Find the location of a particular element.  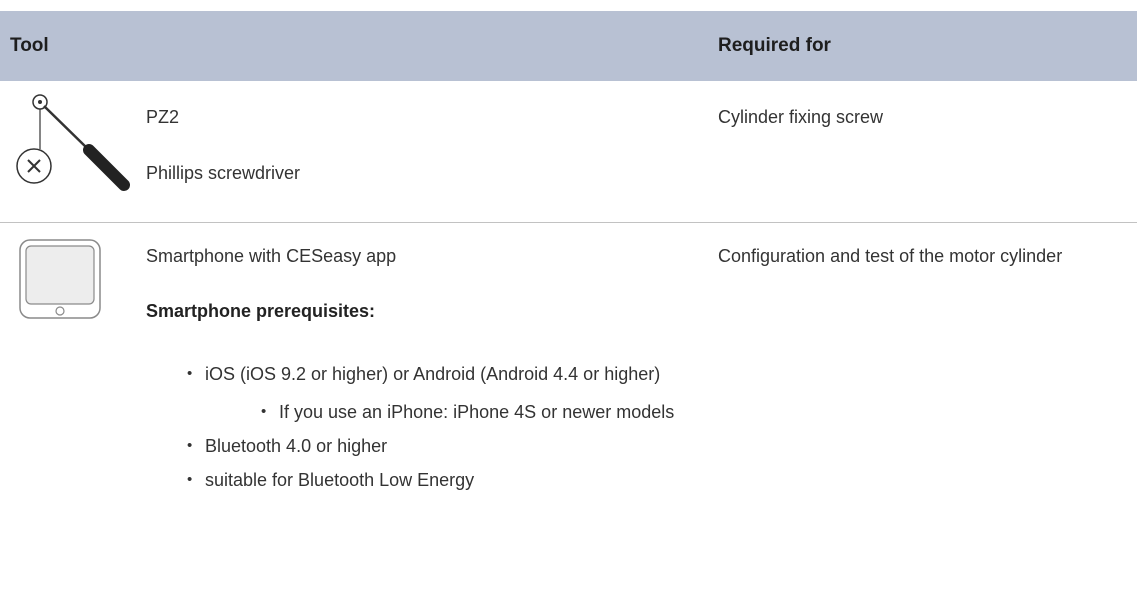

header-tool: Tool is located at coordinates (29, 45).